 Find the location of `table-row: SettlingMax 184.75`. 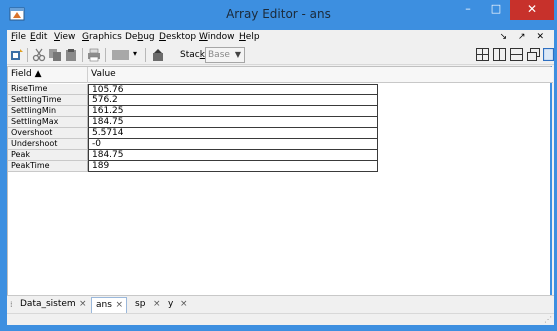

table-row: SettlingMax 184.75 is located at coordinates (280, 122).